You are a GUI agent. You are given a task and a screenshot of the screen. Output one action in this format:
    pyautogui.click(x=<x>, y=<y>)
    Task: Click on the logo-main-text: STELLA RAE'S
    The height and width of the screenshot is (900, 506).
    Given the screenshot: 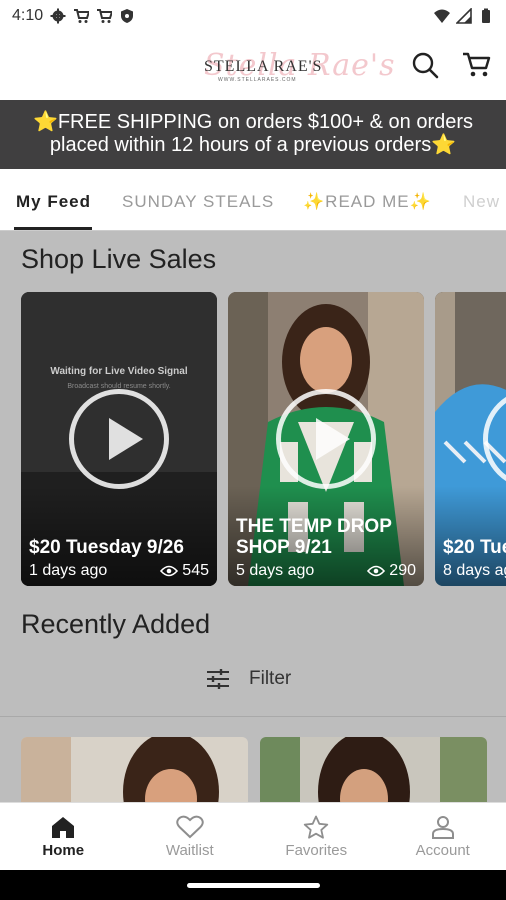 What is the action you would take?
    pyautogui.click(x=263, y=66)
    